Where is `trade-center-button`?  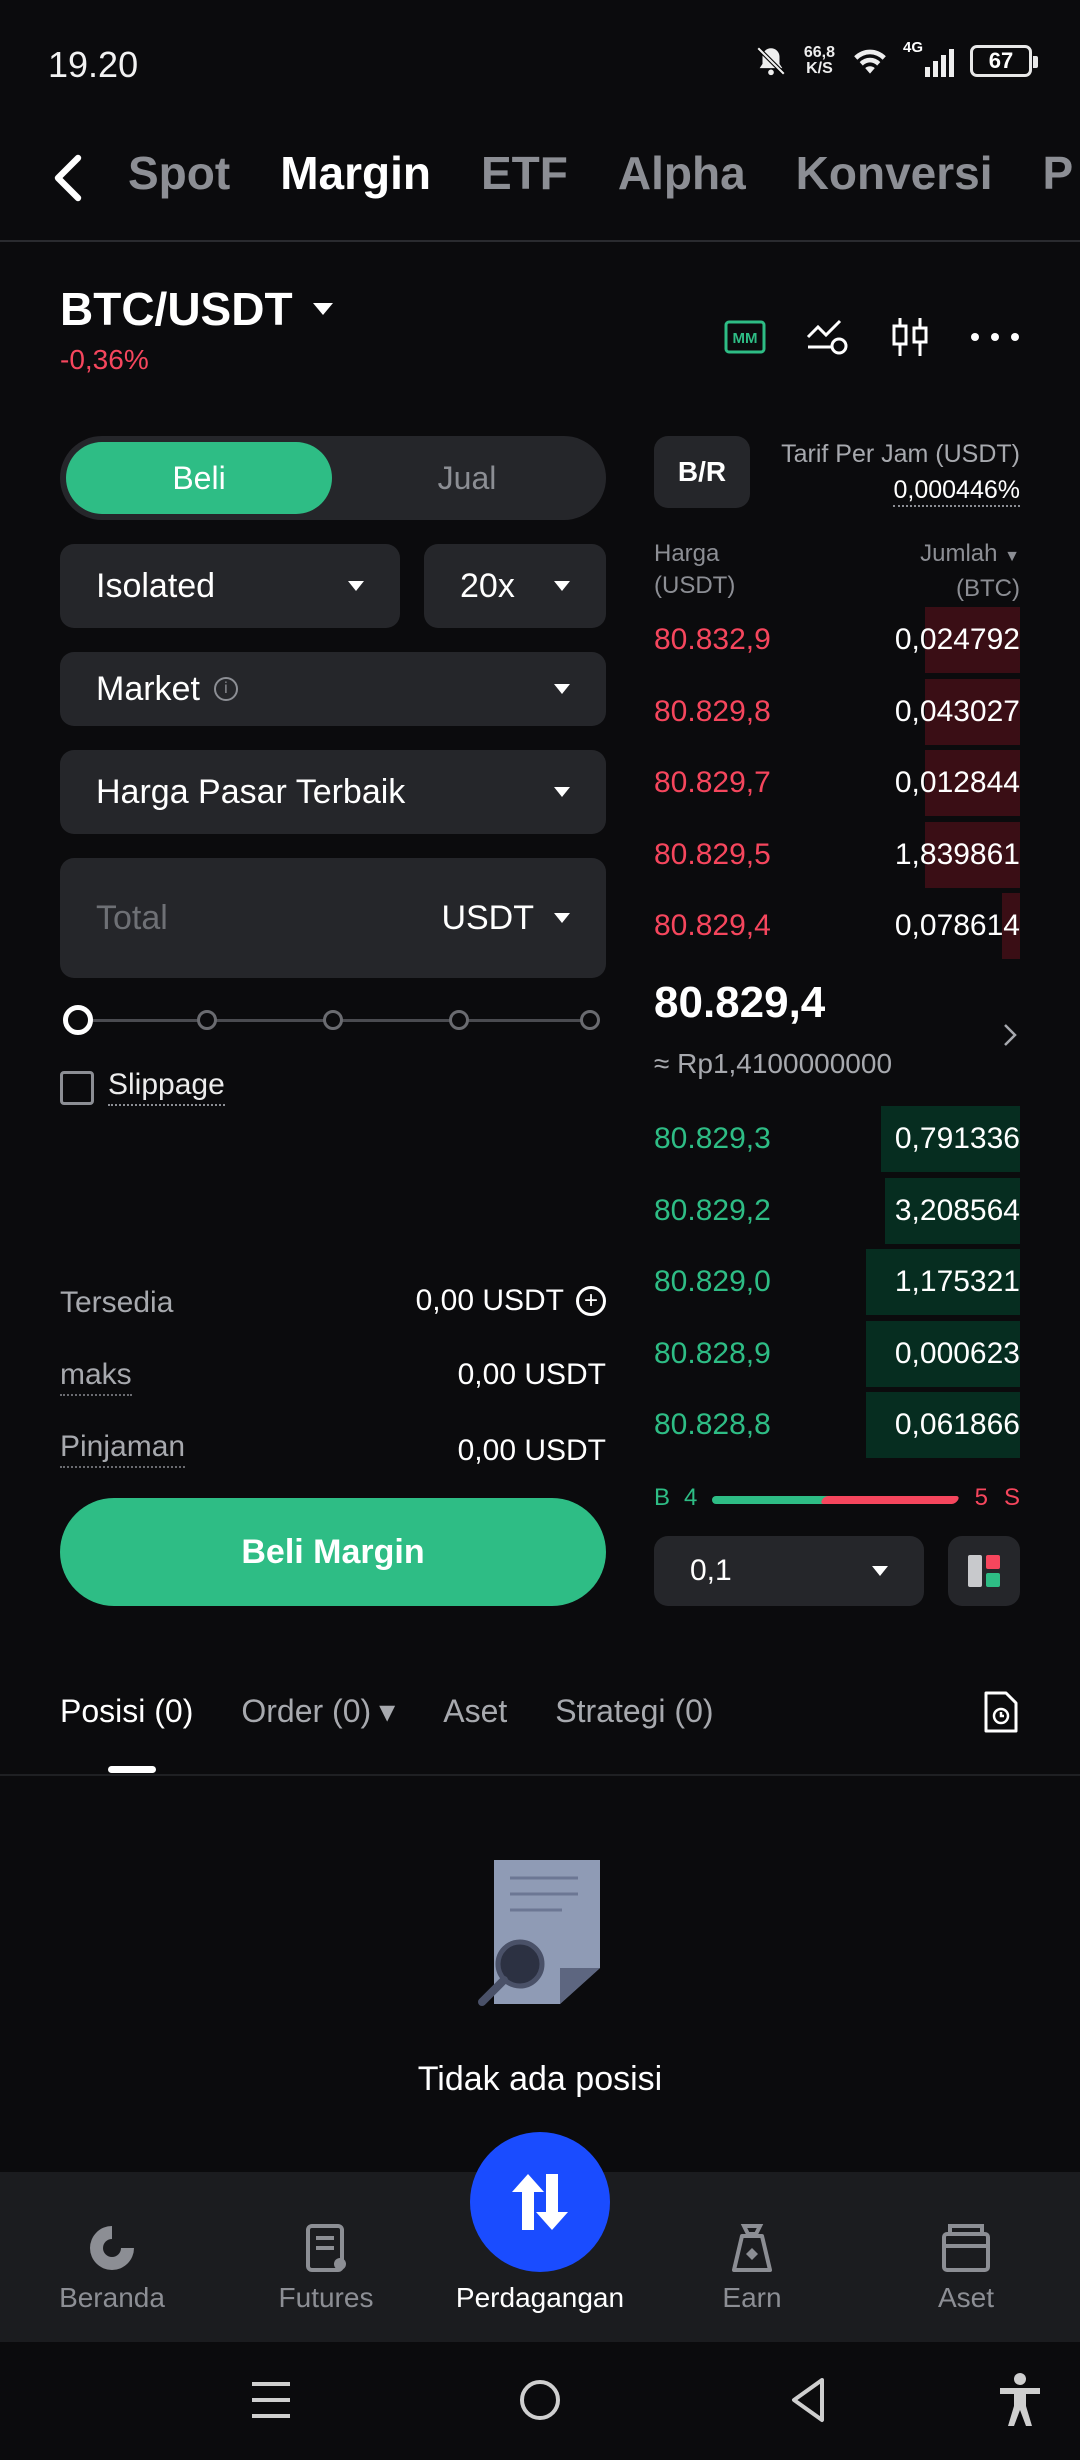 trade-center-button is located at coordinates (540, 2202).